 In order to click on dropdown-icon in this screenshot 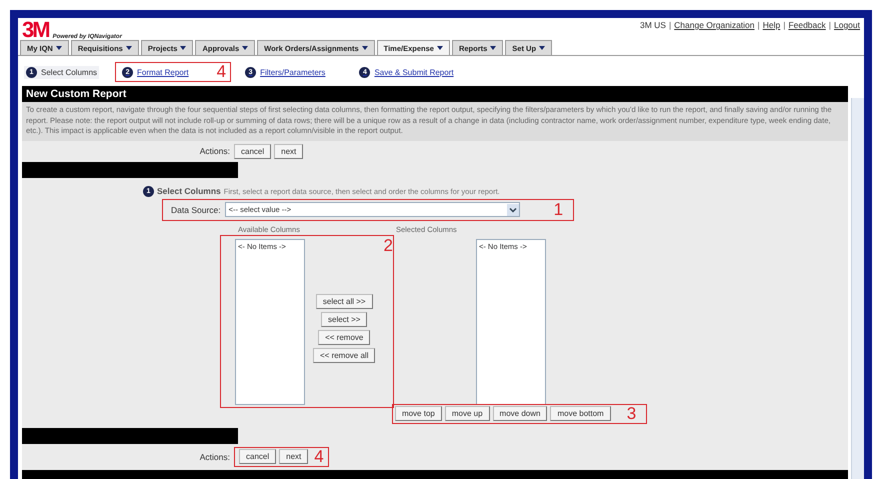, I will do `click(512, 210)`.